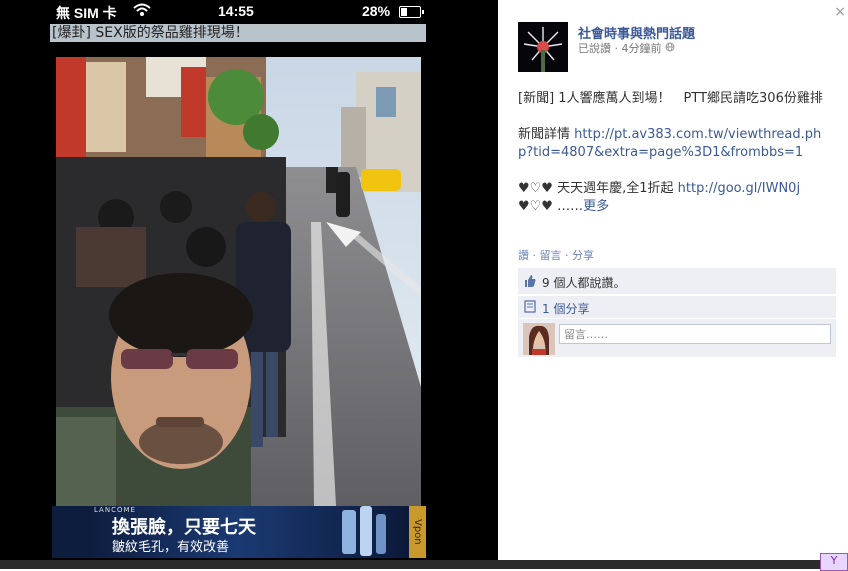 Image resolution: width=848 pixels, height=571 pixels. I want to click on battery-icon, so click(411, 12).